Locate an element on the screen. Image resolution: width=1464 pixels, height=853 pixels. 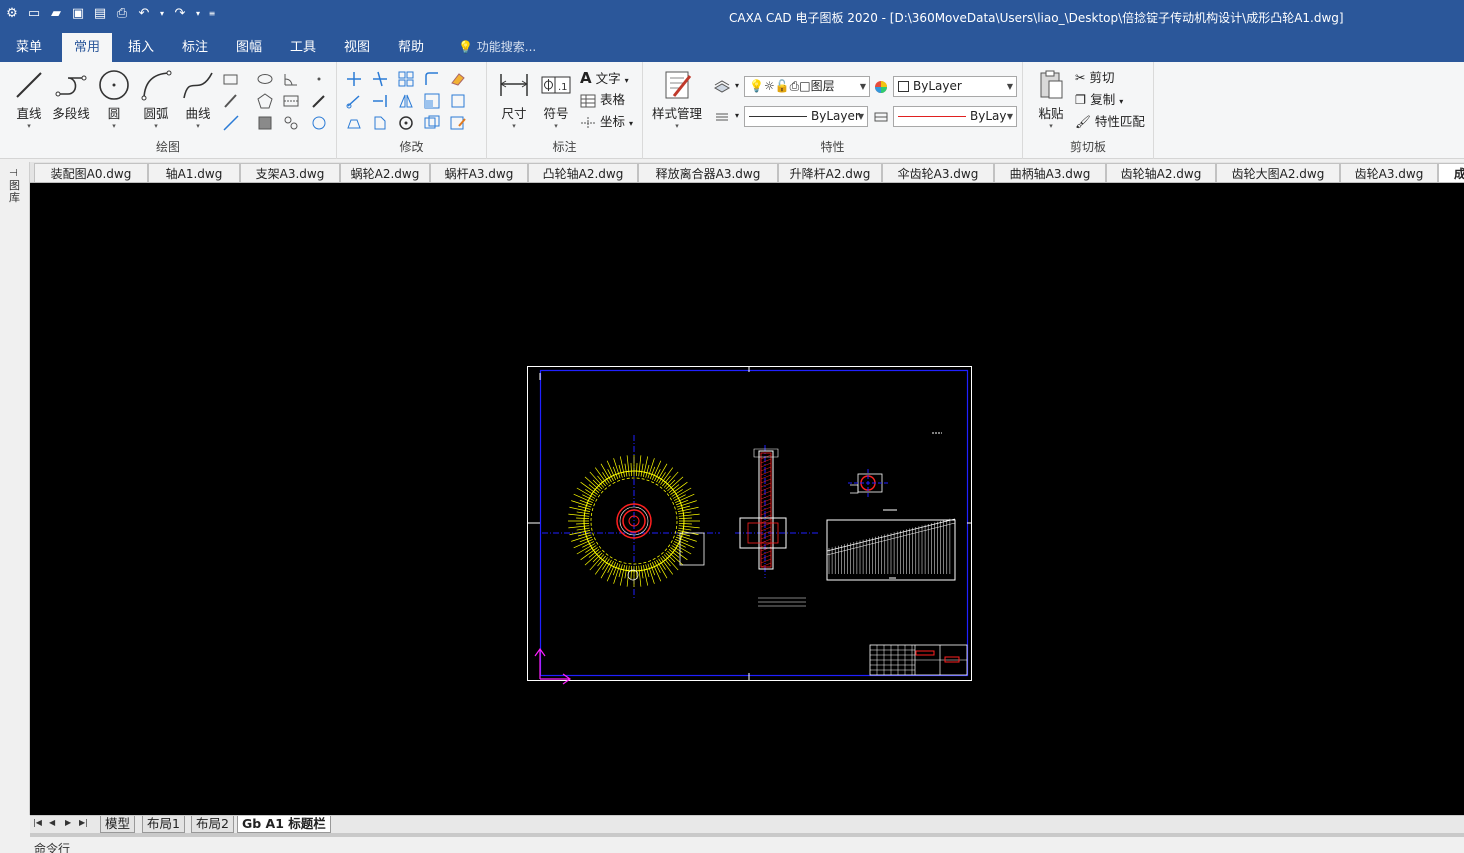
rotate-icon is located at coordinates (406, 123).